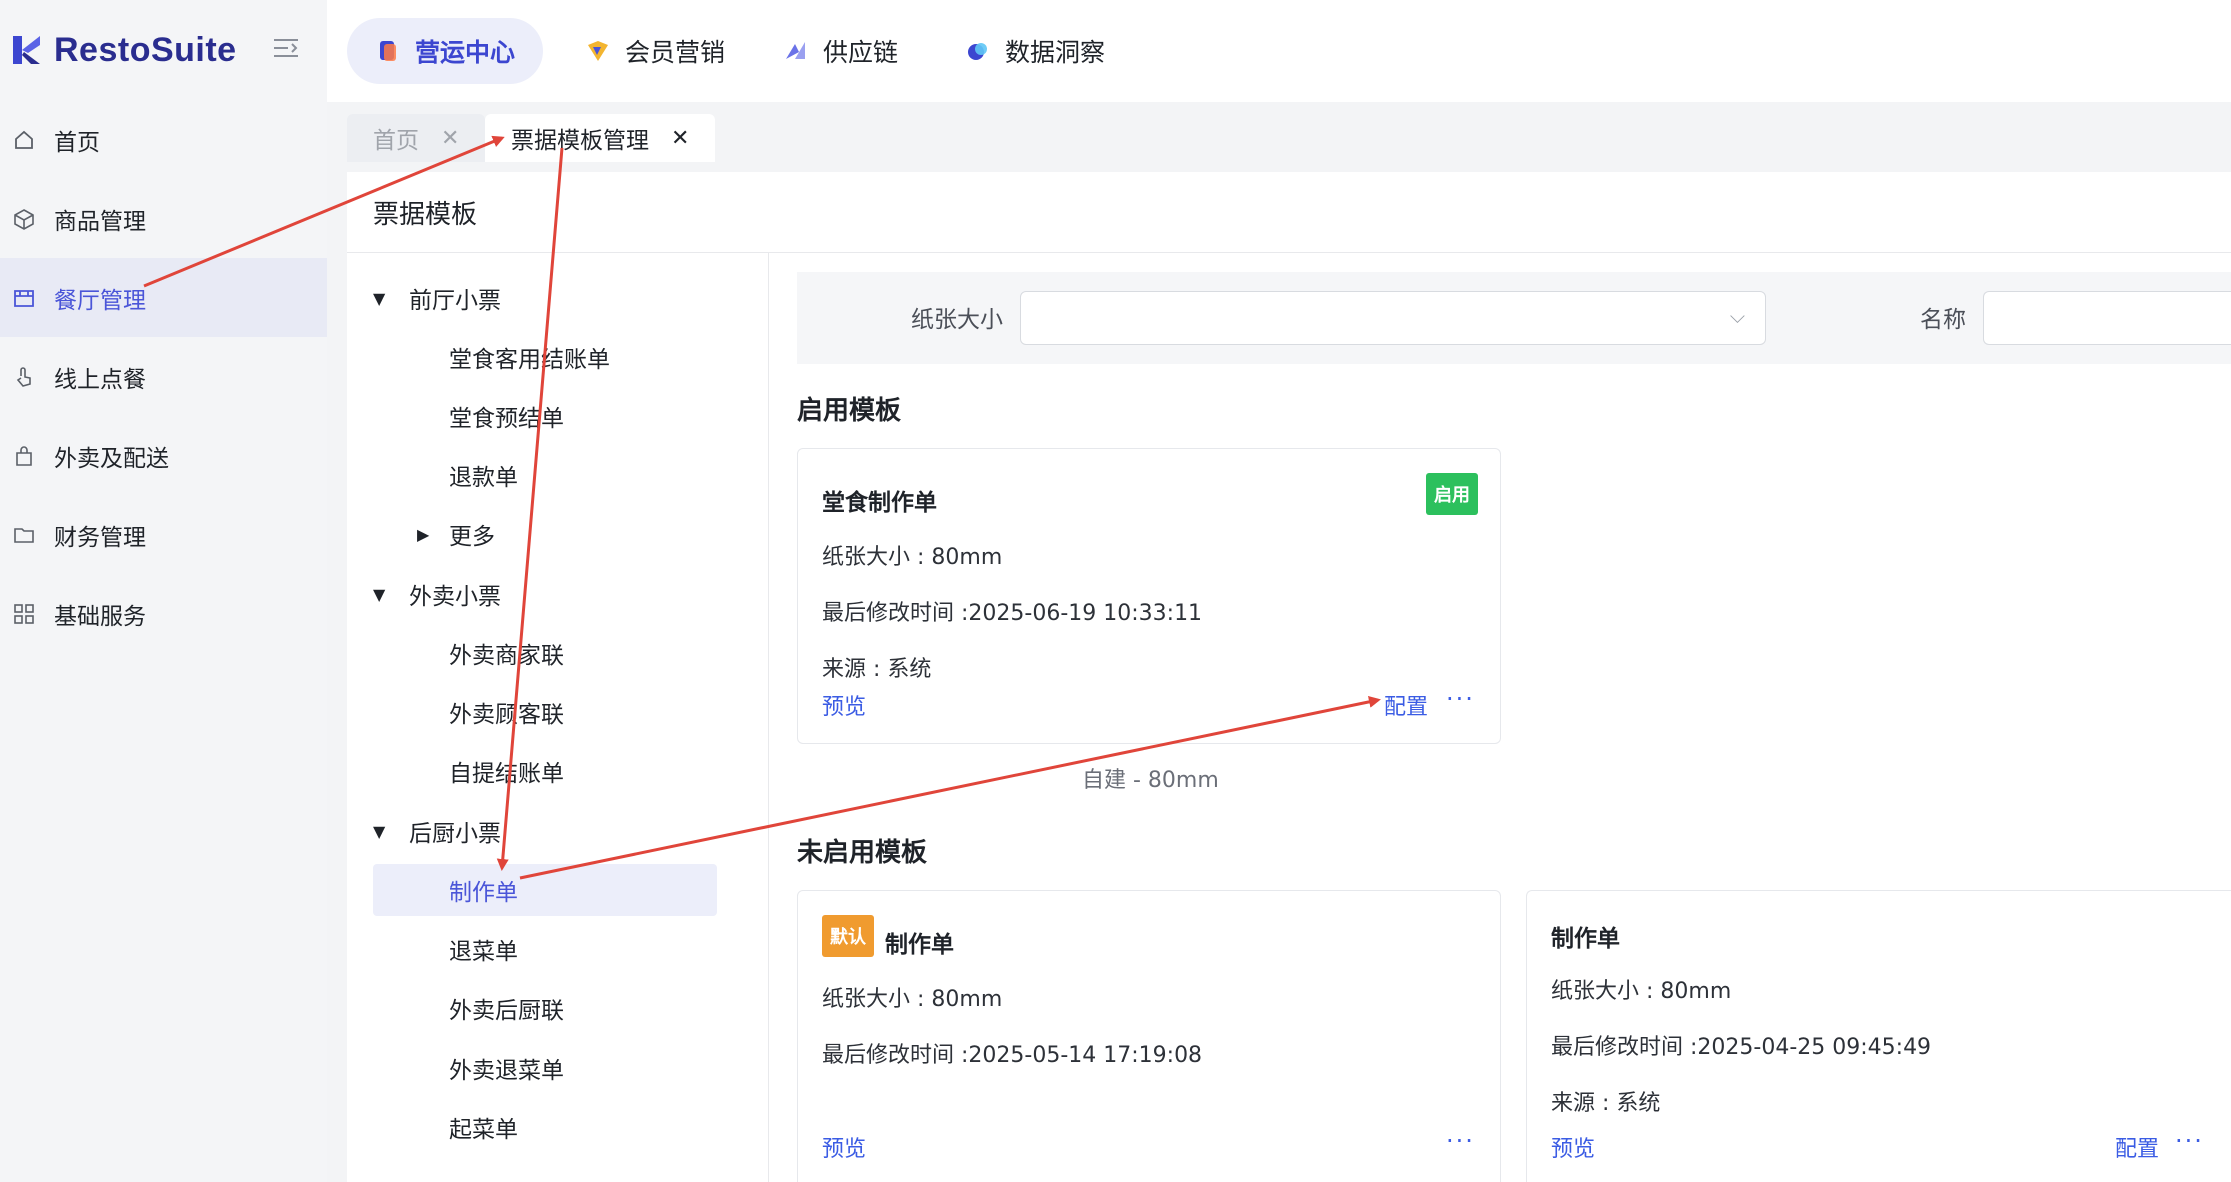  Describe the element at coordinates (879, 503) in the screenshot. I see `card-title: 堂食制作单` at that location.